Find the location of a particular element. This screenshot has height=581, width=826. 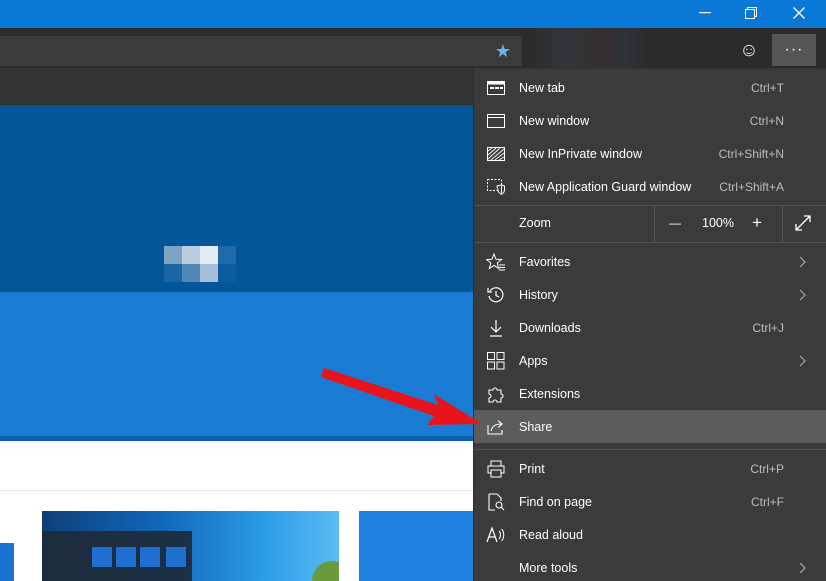

hero-banner-bottom is located at coordinates (237, 366).